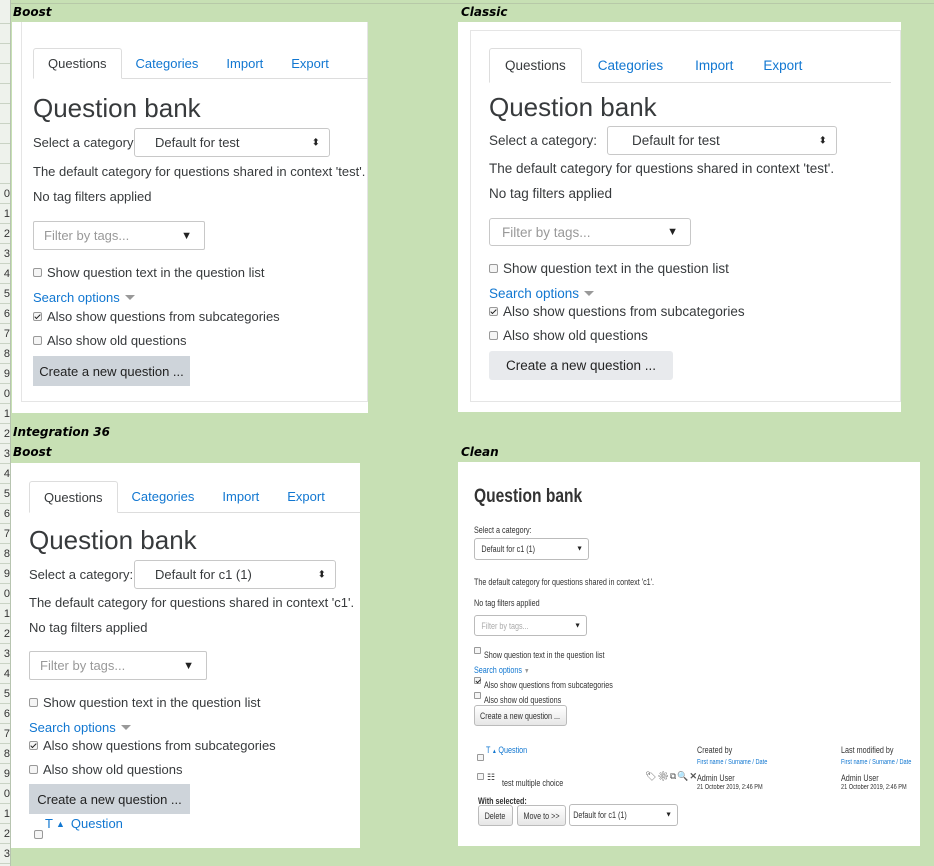 This screenshot has width=934, height=866. Describe the element at coordinates (651, 776) in the screenshot. I see `tag-icon: 🏷` at that location.